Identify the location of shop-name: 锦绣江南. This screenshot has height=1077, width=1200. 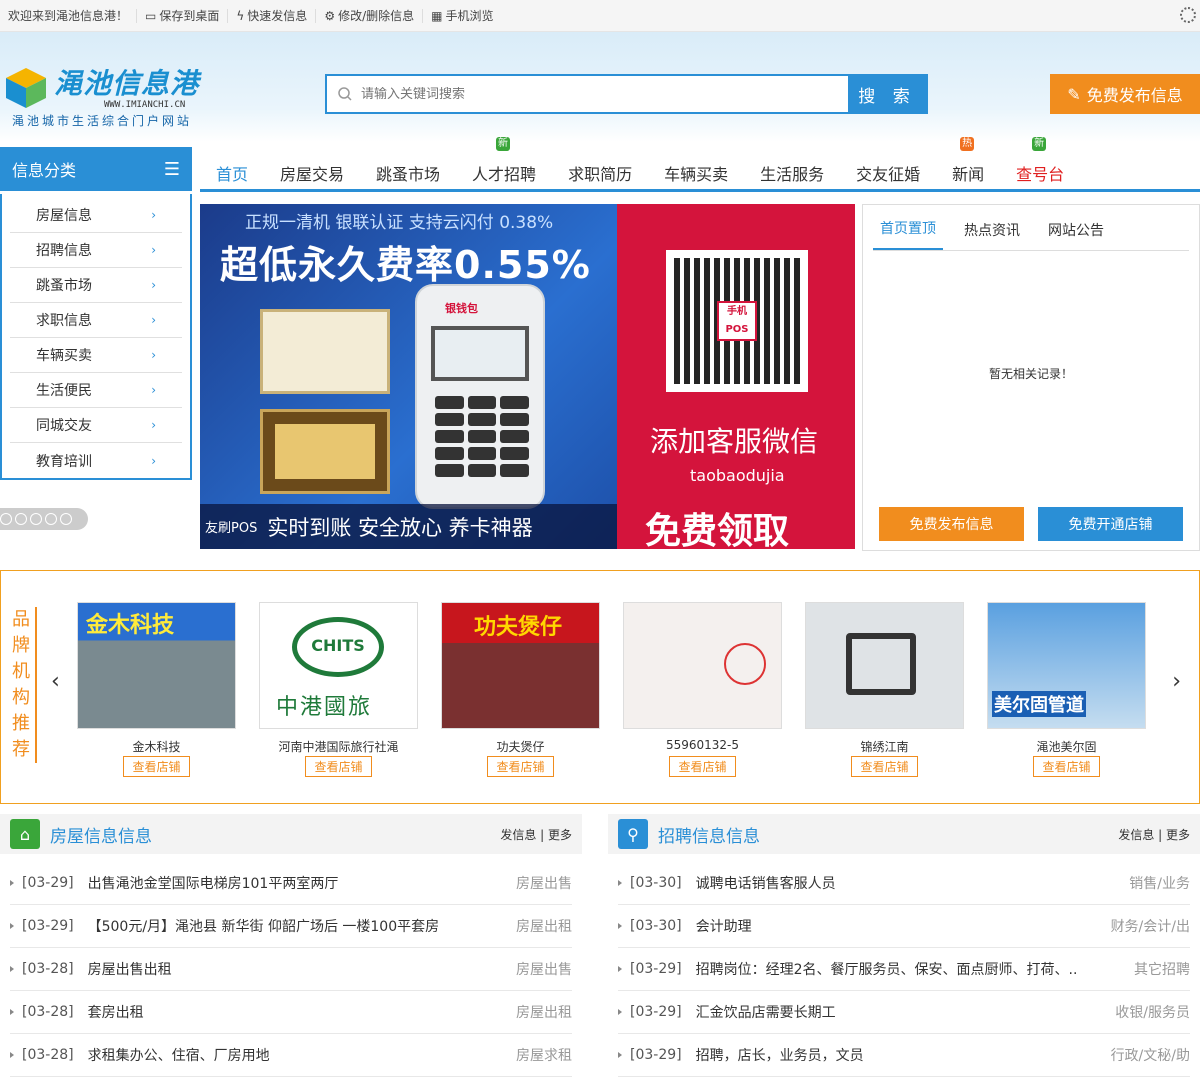
(884, 746).